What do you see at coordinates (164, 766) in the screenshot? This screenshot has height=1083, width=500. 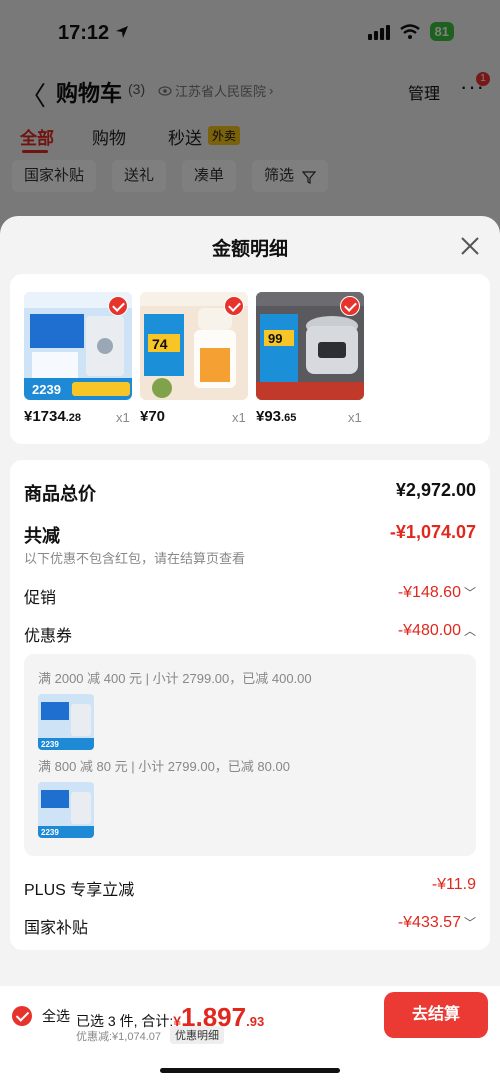 I see `coupon-line: 满 800 减 80 元 | 小计 2799.00，已减 80.00` at bounding box center [164, 766].